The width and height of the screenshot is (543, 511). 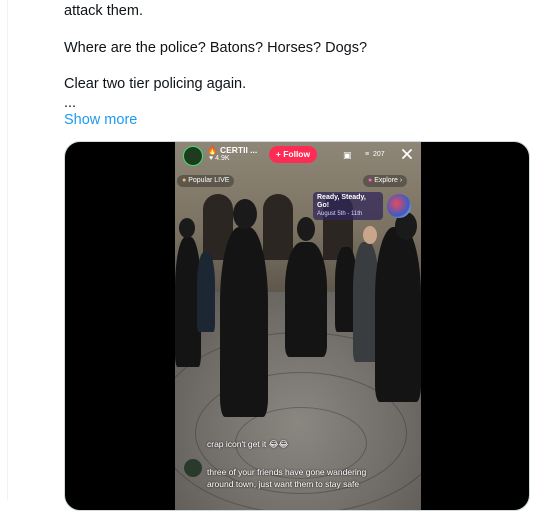 I want to click on live-comment: around town, just want them to stay safe, so click(x=283, y=484).